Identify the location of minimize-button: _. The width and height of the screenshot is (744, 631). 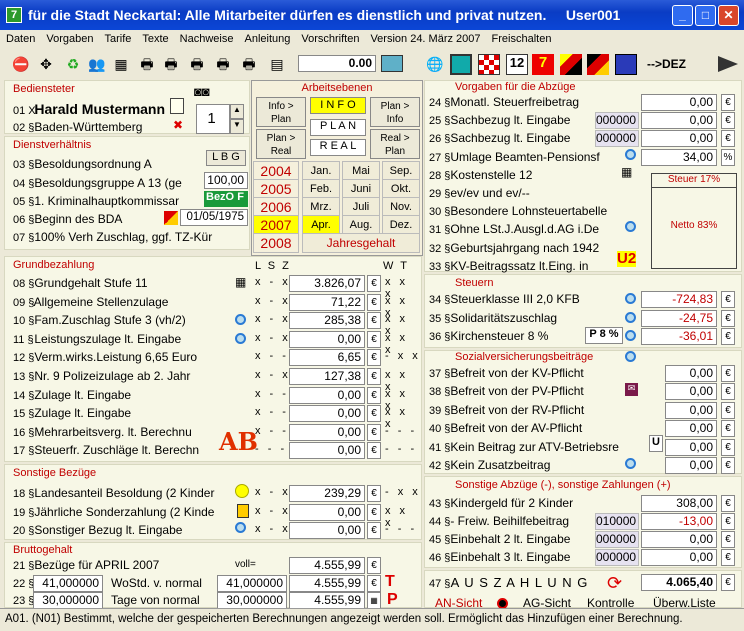
(682, 15).